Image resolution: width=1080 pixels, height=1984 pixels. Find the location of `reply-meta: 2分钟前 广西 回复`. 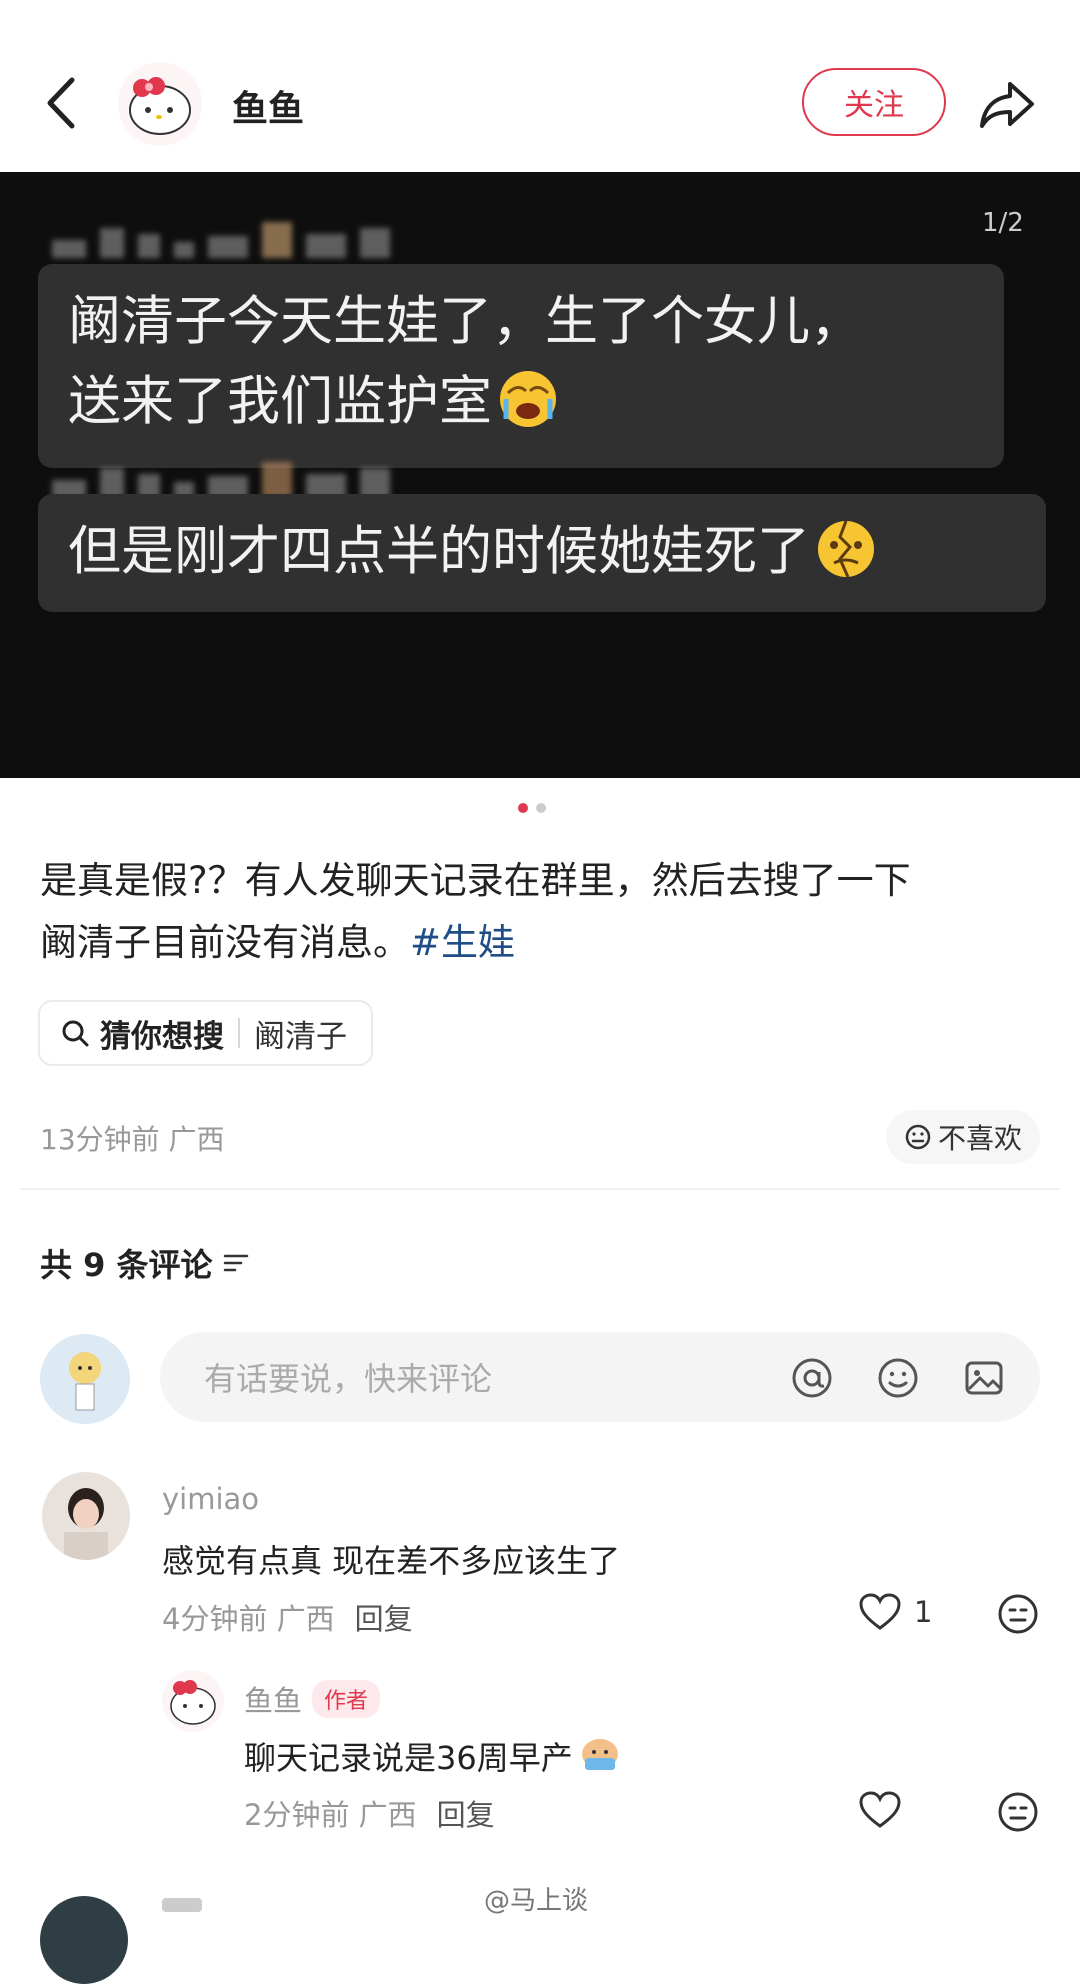

reply-meta: 2分钟前 广西 回复 is located at coordinates (369, 1813).